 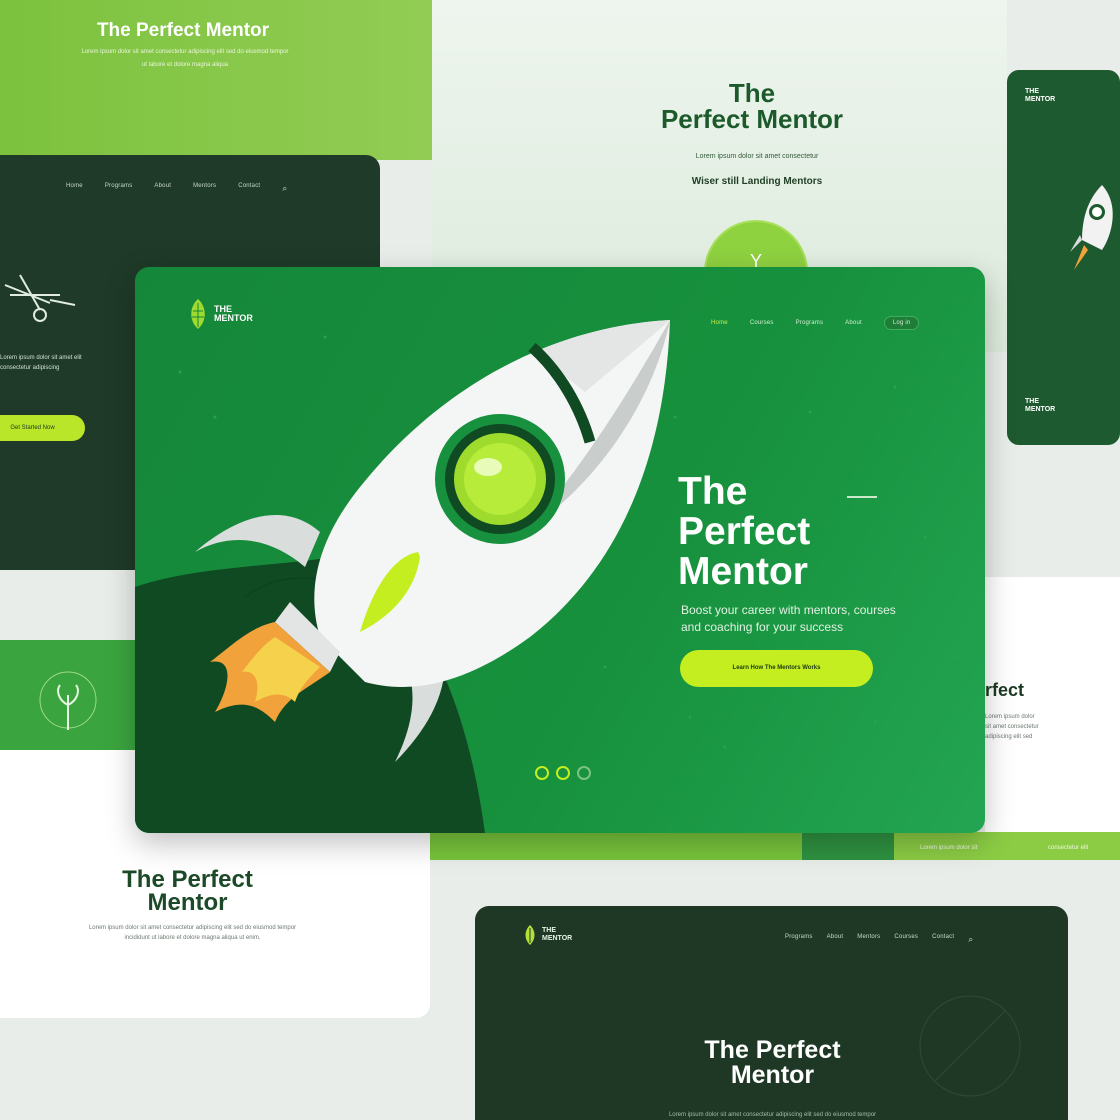 I want to click on logo-text: THE MENTOR, so click(x=233, y=314).